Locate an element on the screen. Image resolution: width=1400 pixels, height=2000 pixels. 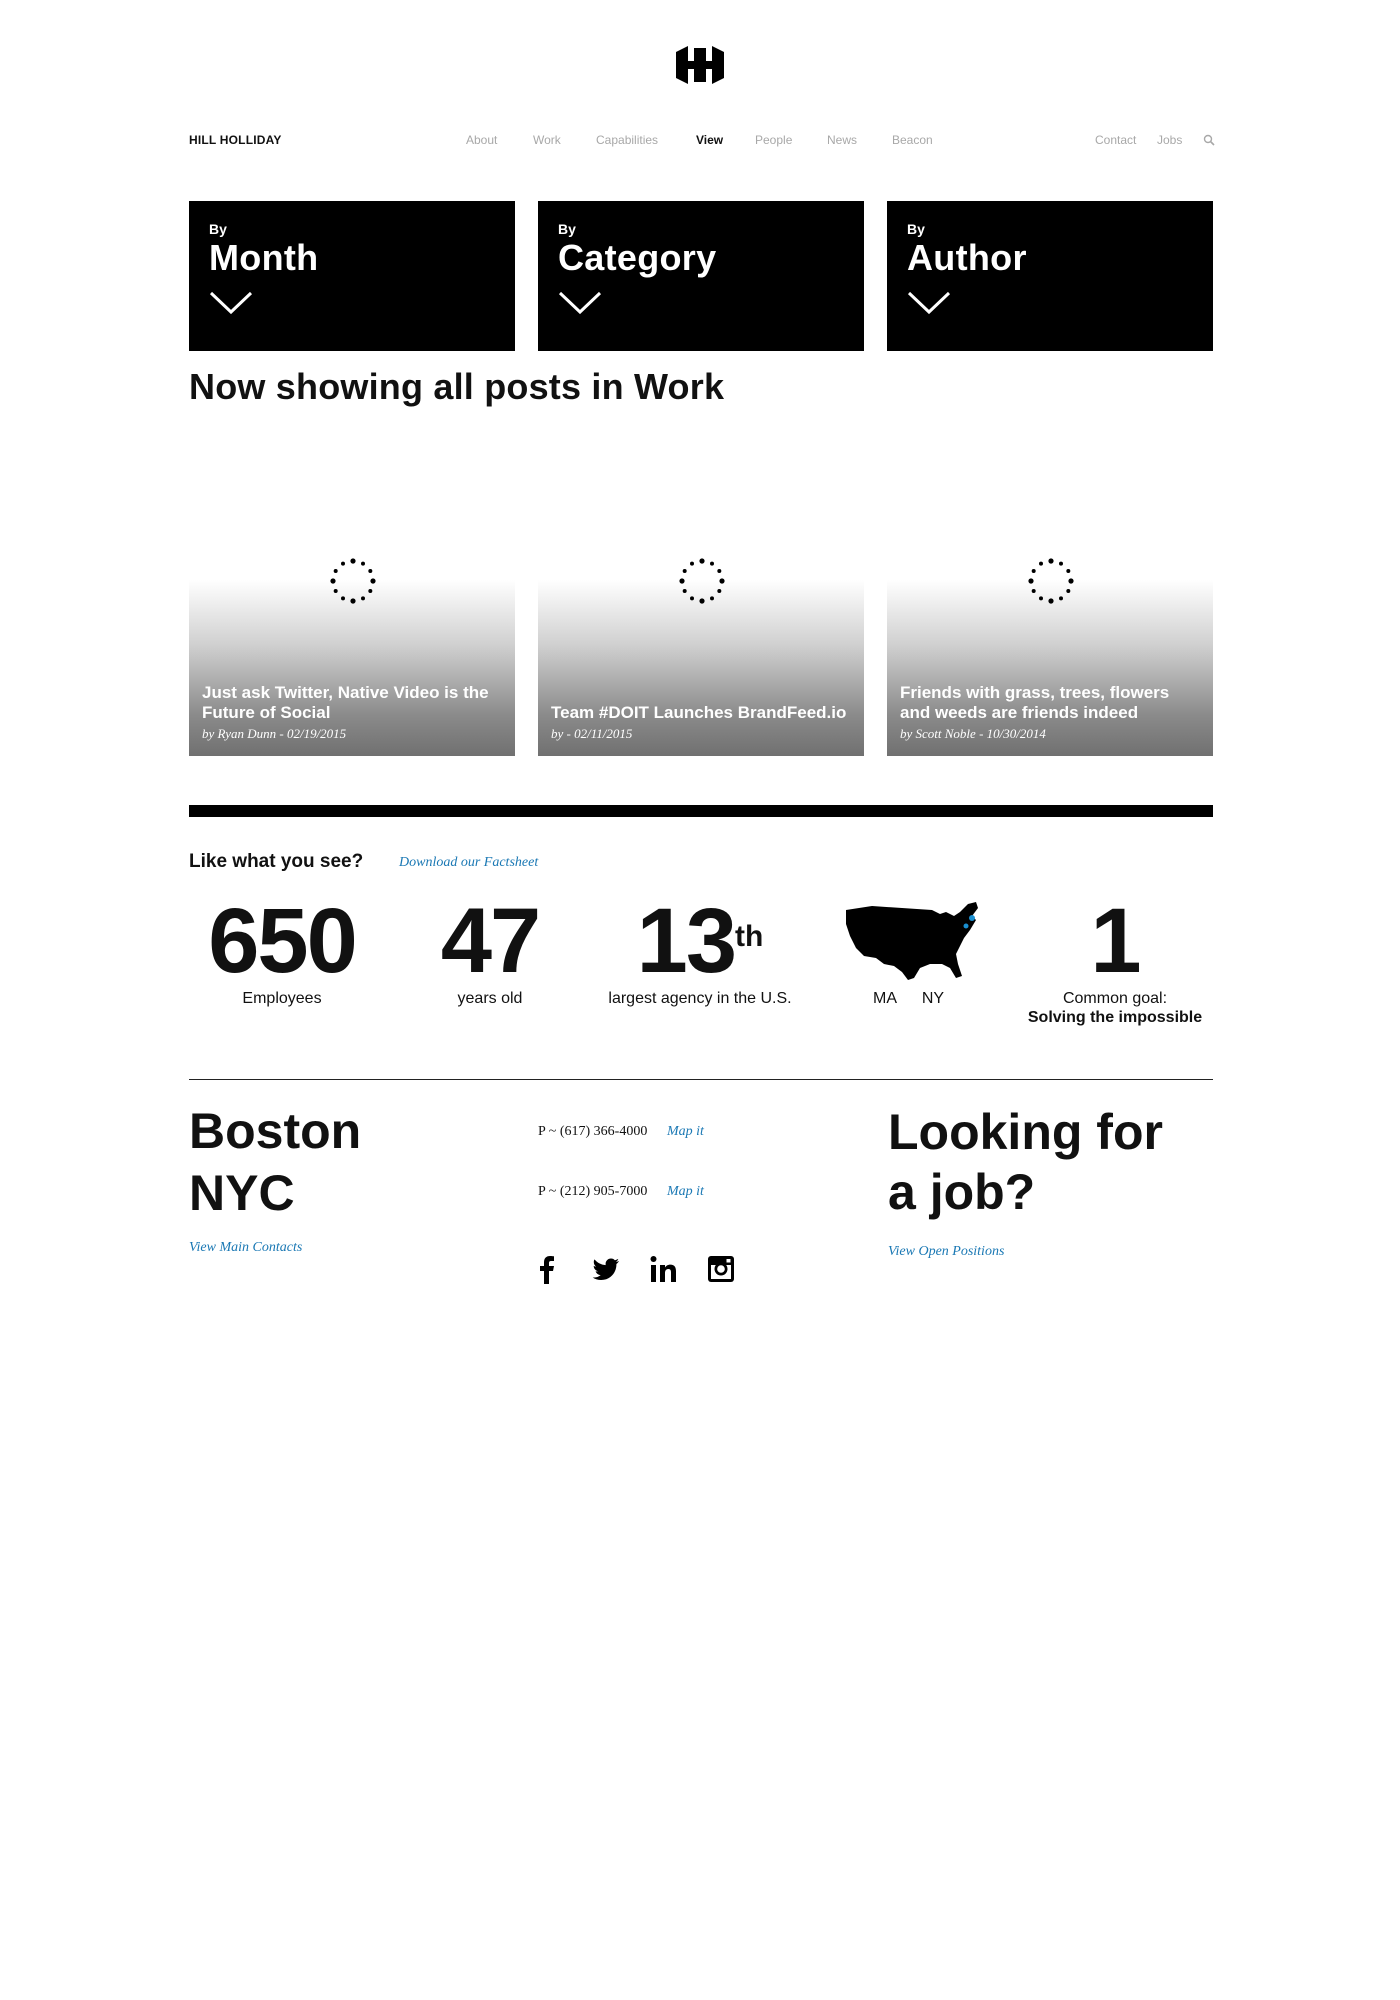
map-it-boston-link: Map it is located at coordinates (685, 1132).